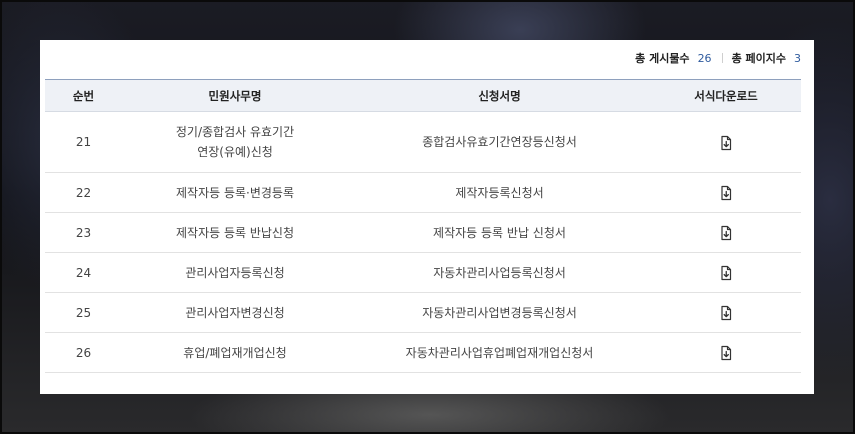  I want to click on total-pages-count: 3, so click(797, 58).